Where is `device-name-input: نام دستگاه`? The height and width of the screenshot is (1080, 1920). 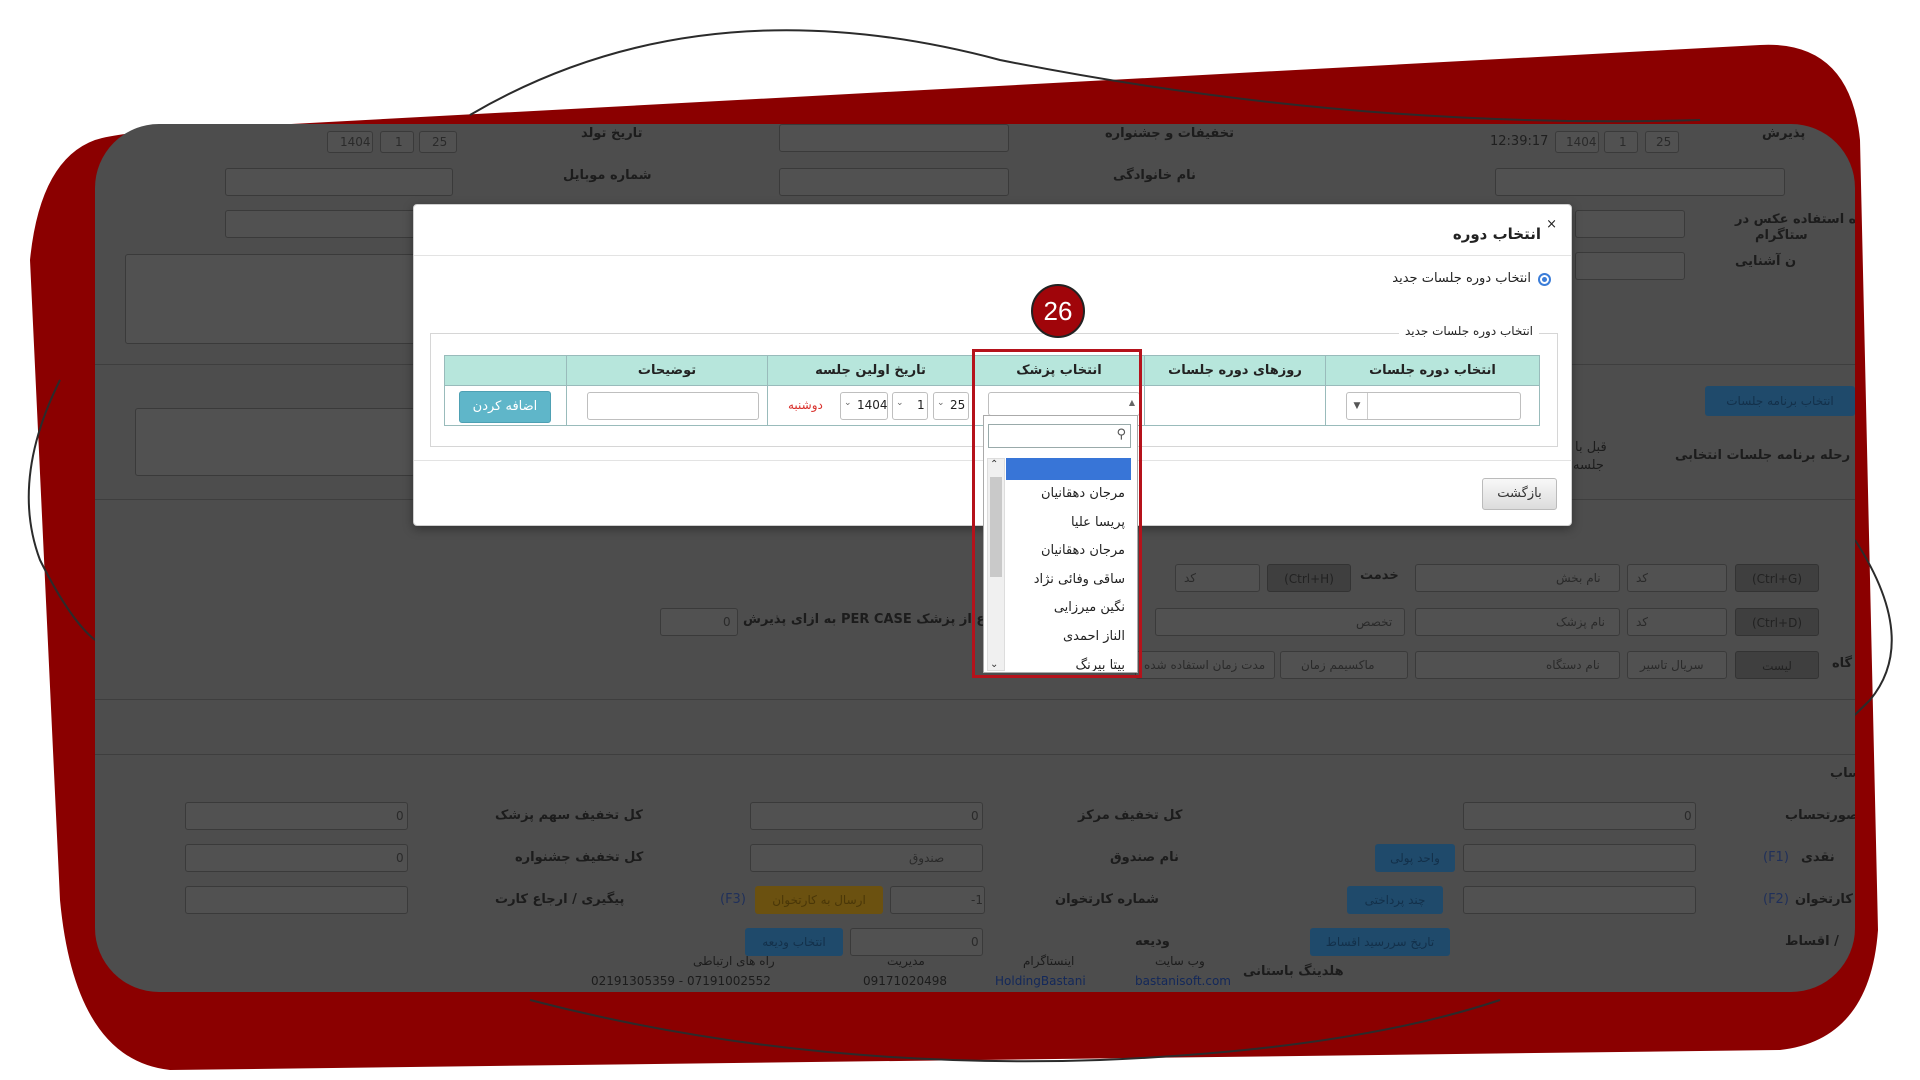 device-name-input: نام دستگاه is located at coordinates (1517, 665).